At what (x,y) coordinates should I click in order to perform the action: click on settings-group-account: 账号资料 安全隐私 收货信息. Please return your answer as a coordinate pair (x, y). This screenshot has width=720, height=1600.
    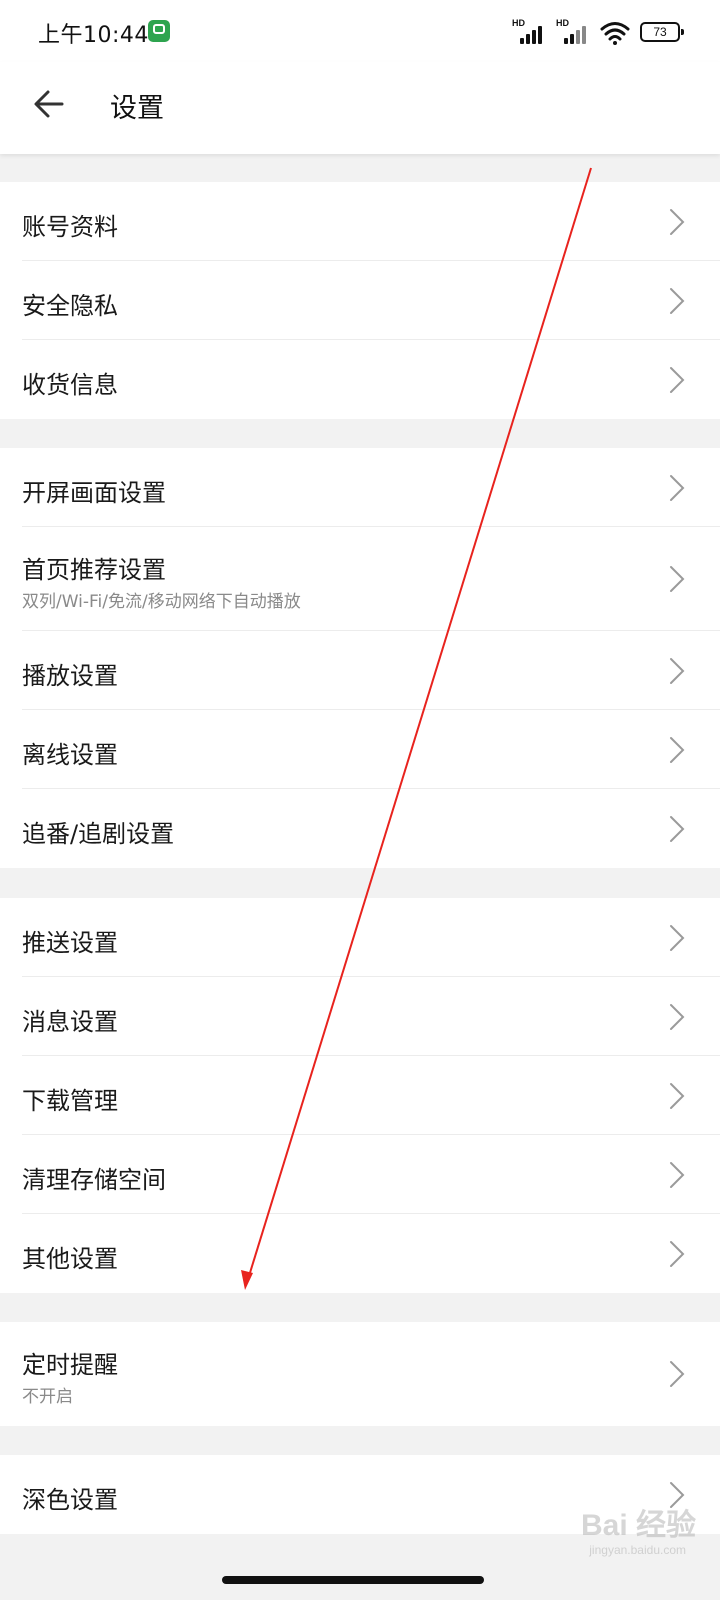
    Looking at the image, I should click on (360, 300).